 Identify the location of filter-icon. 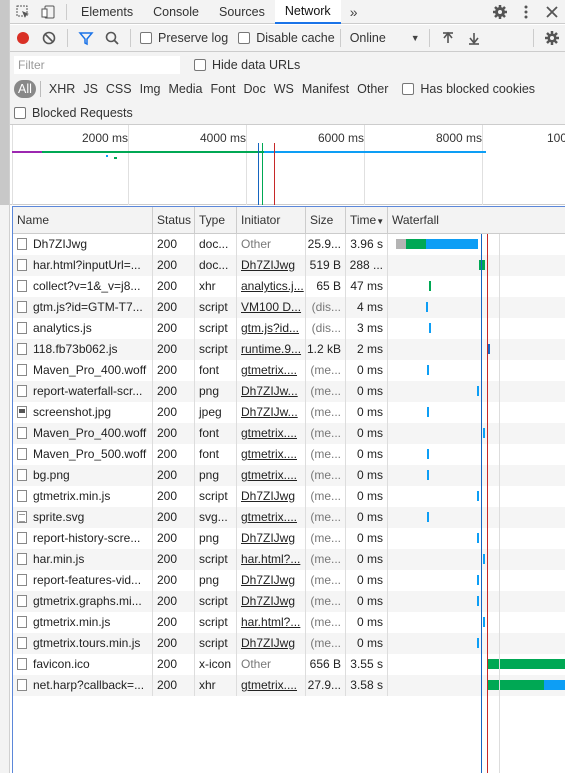
(86, 38).